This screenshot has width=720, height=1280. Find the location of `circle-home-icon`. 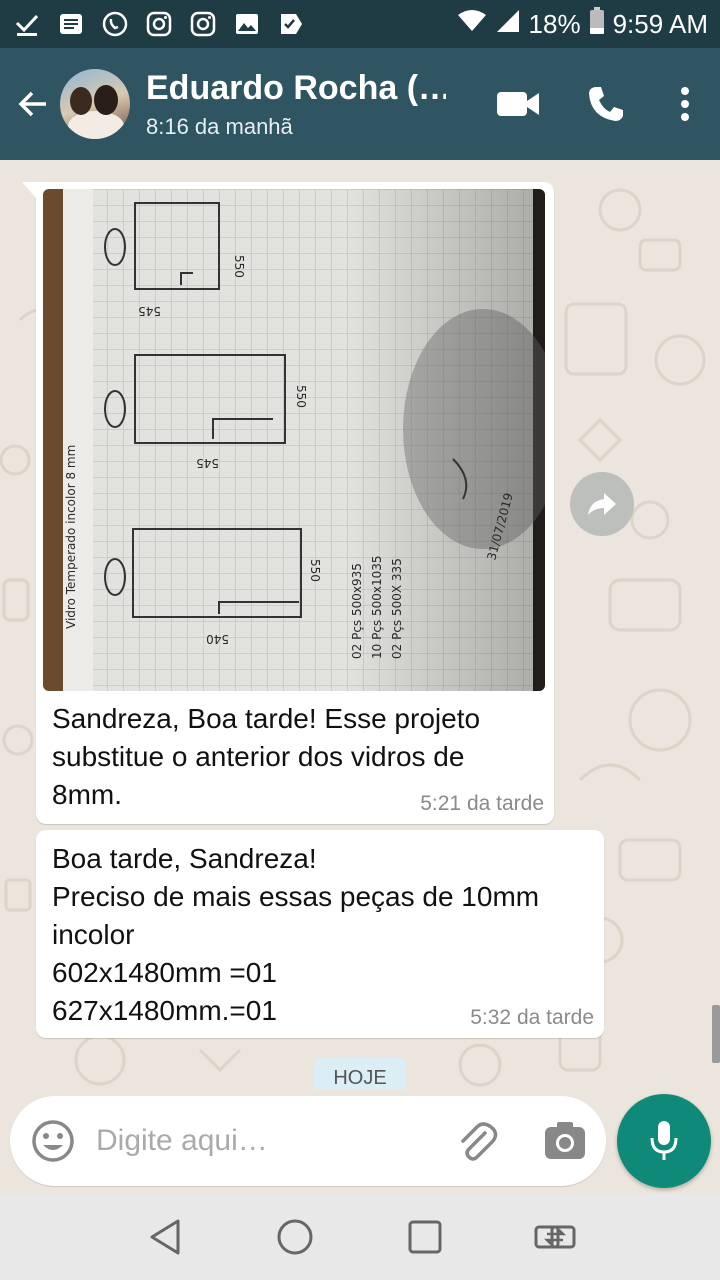

circle-home-icon is located at coordinates (295, 1237).